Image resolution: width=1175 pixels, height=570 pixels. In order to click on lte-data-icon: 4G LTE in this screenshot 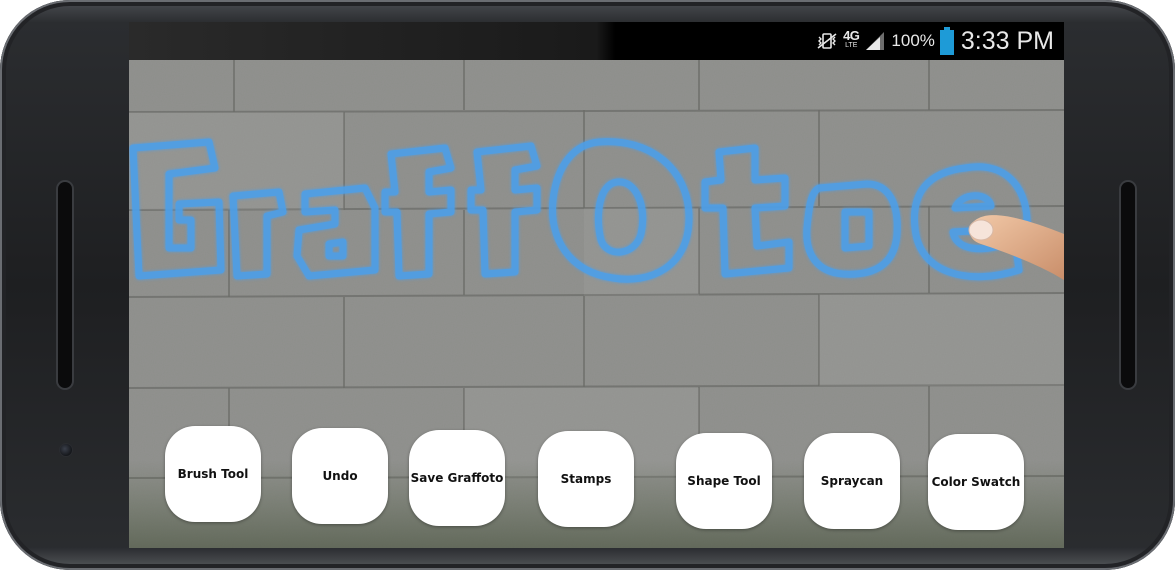, I will do `click(851, 39)`.